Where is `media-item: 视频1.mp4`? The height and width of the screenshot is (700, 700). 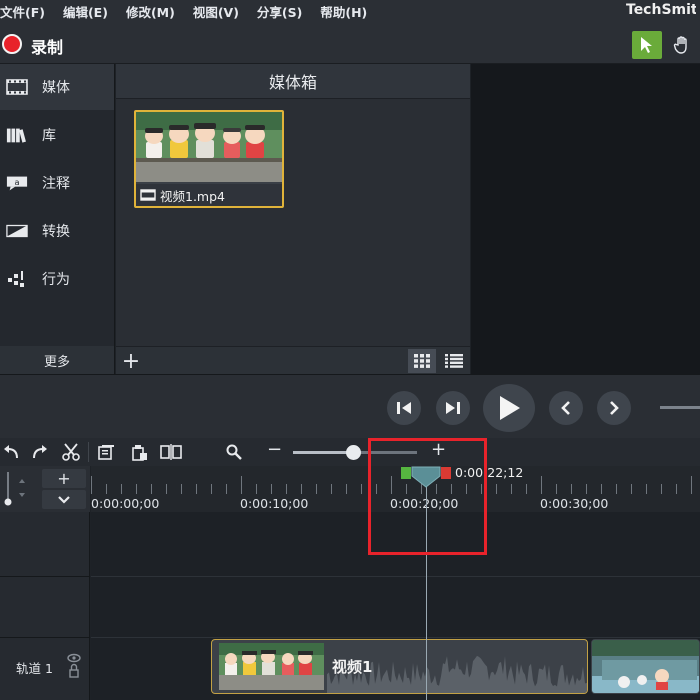
media-item: 视频1.mp4 is located at coordinates (209, 159).